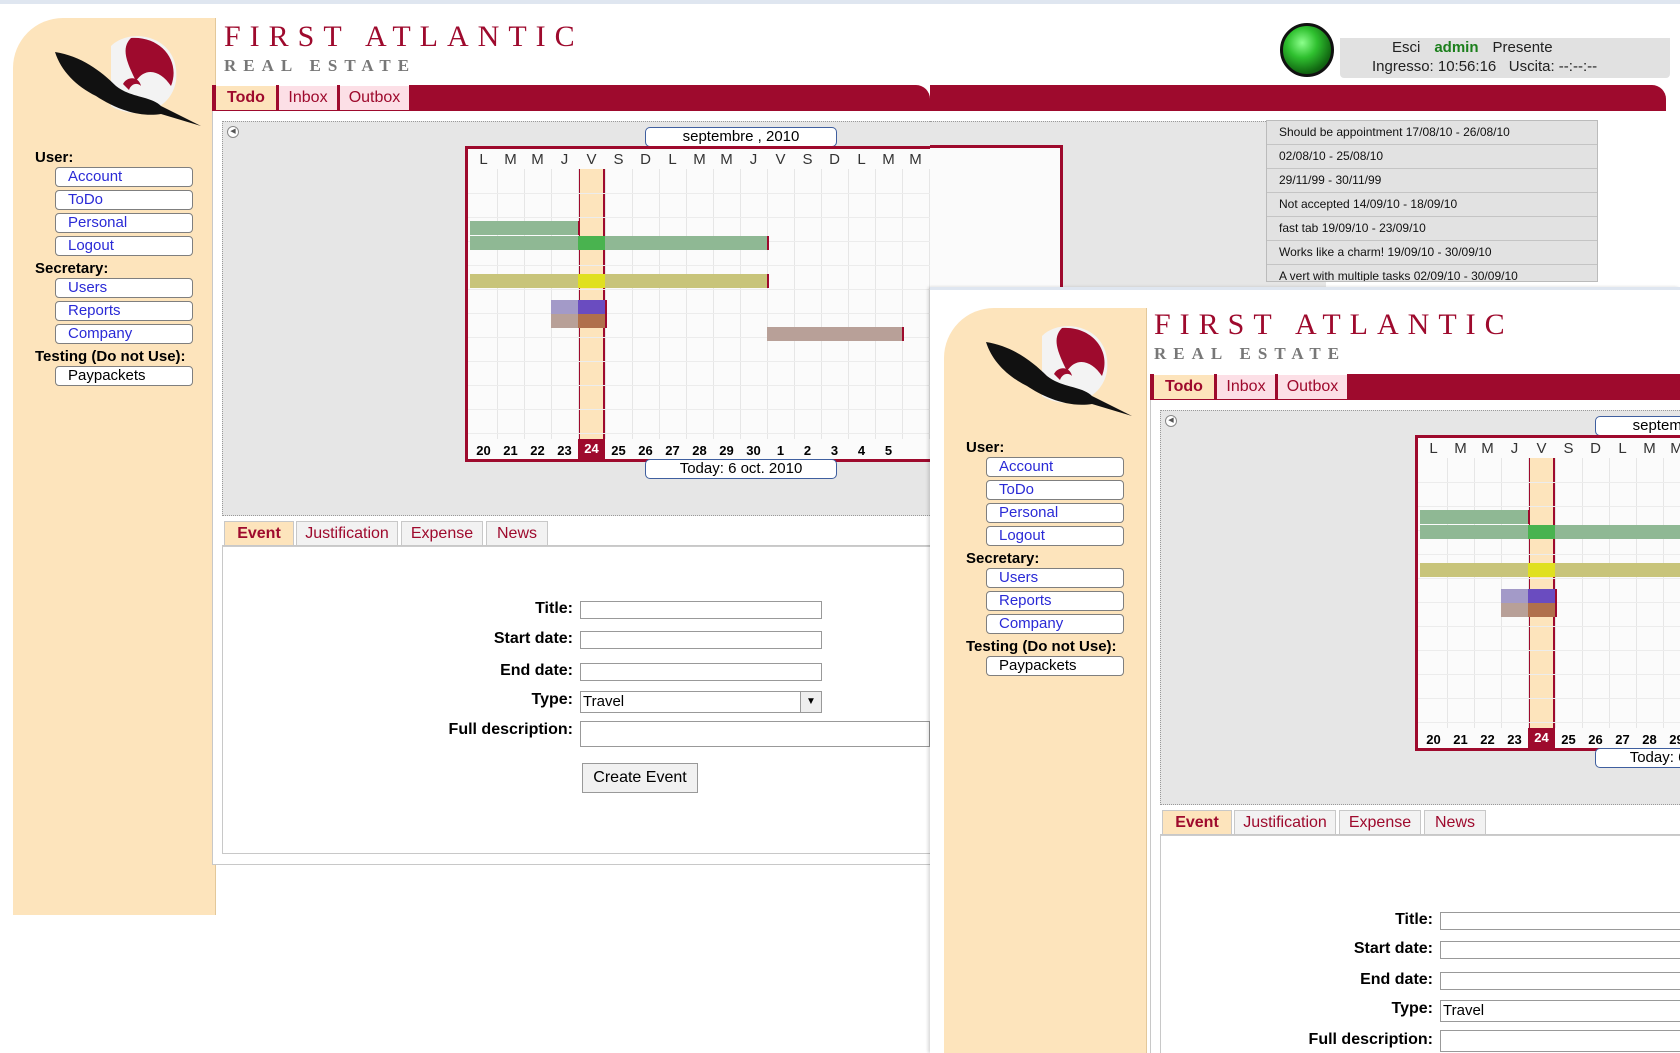  What do you see at coordinates (1637, 426) in the screenshot?
I see `month-label: septembre , 2010` at bounding box center [1637, 426].